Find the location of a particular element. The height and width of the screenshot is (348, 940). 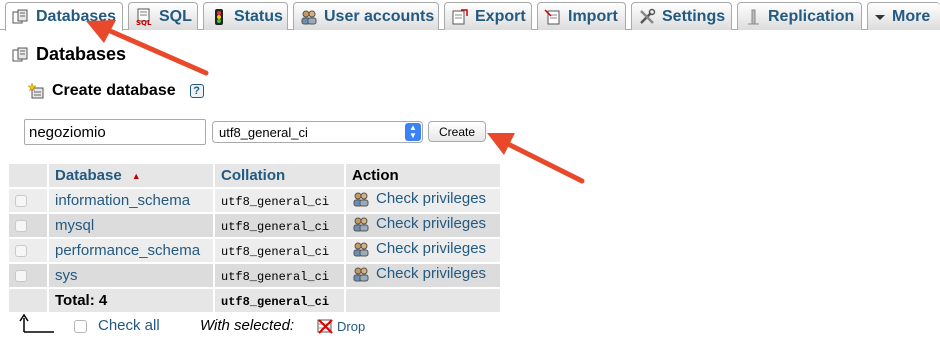

header-action: Action is located at coordinates (423, 175).